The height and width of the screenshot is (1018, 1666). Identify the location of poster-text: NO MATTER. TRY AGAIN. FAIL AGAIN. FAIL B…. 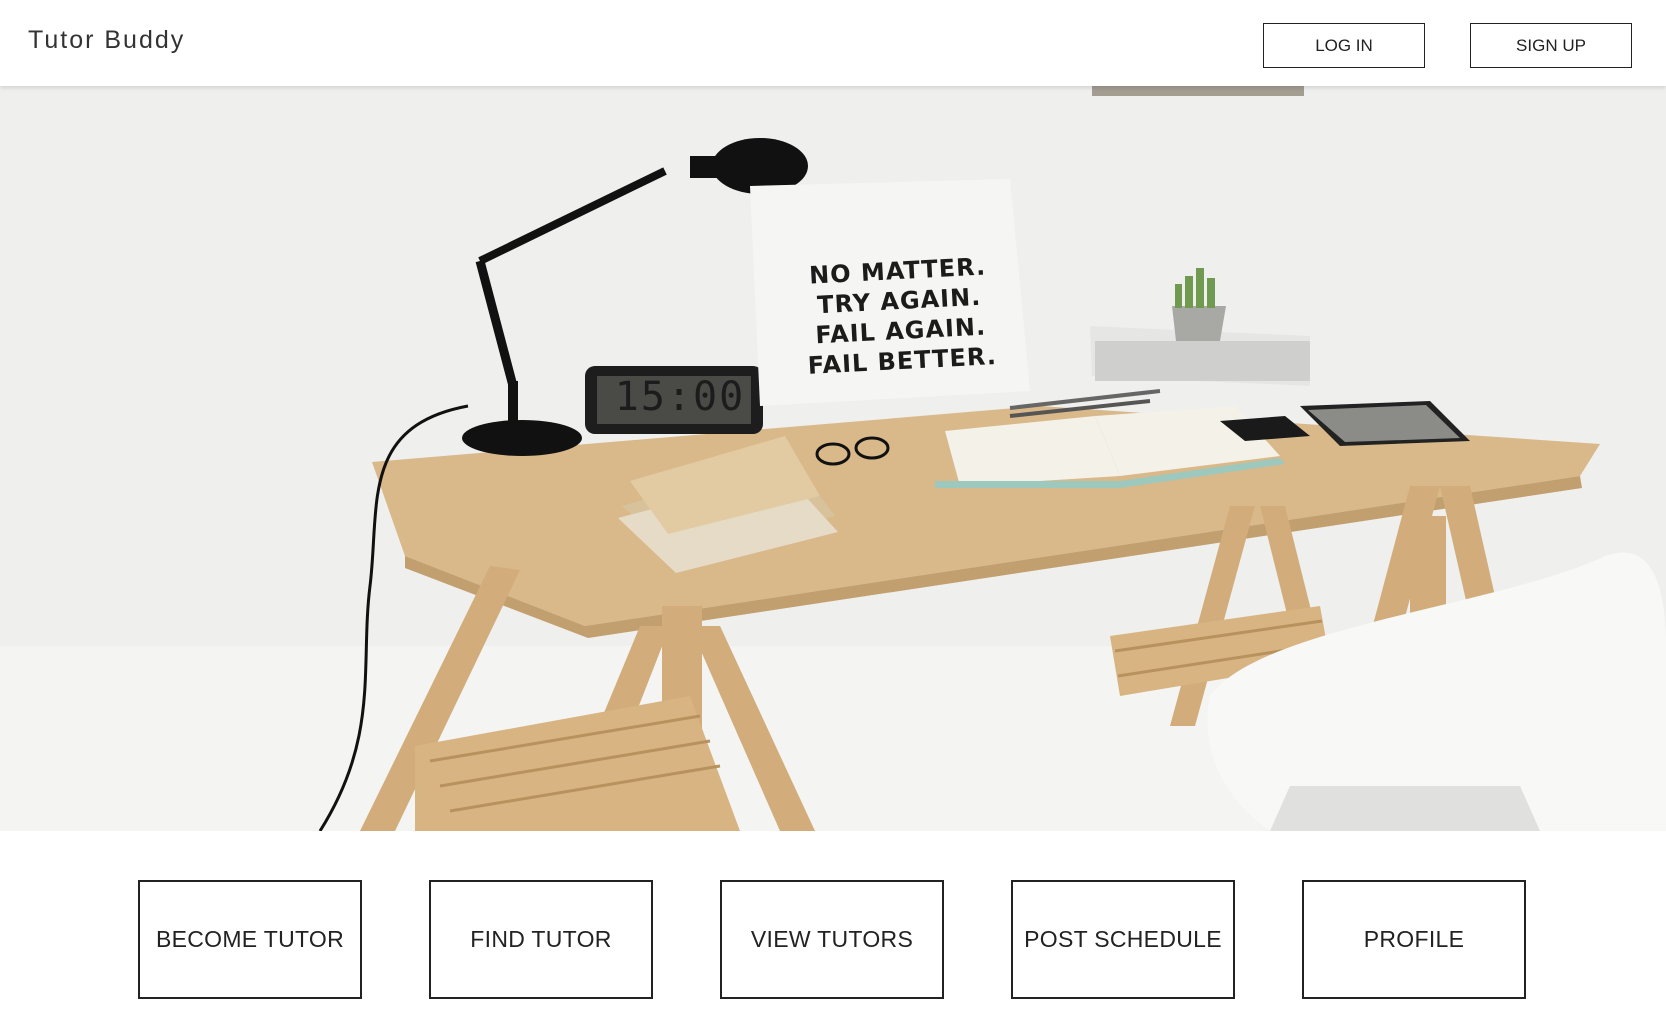
(900, 316).